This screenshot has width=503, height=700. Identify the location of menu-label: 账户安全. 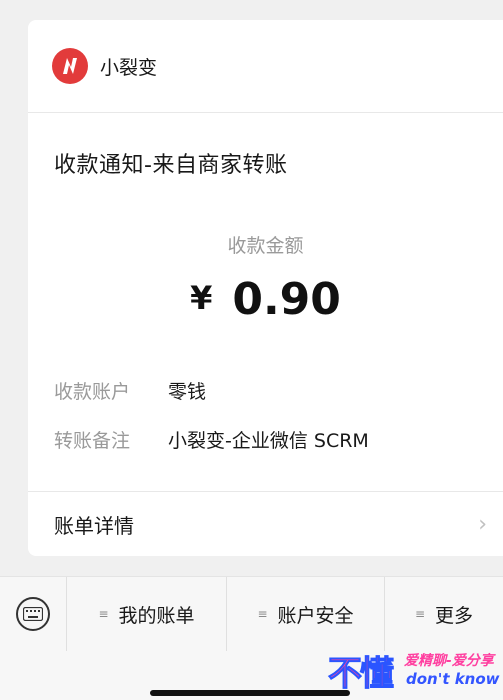
(315, 615).